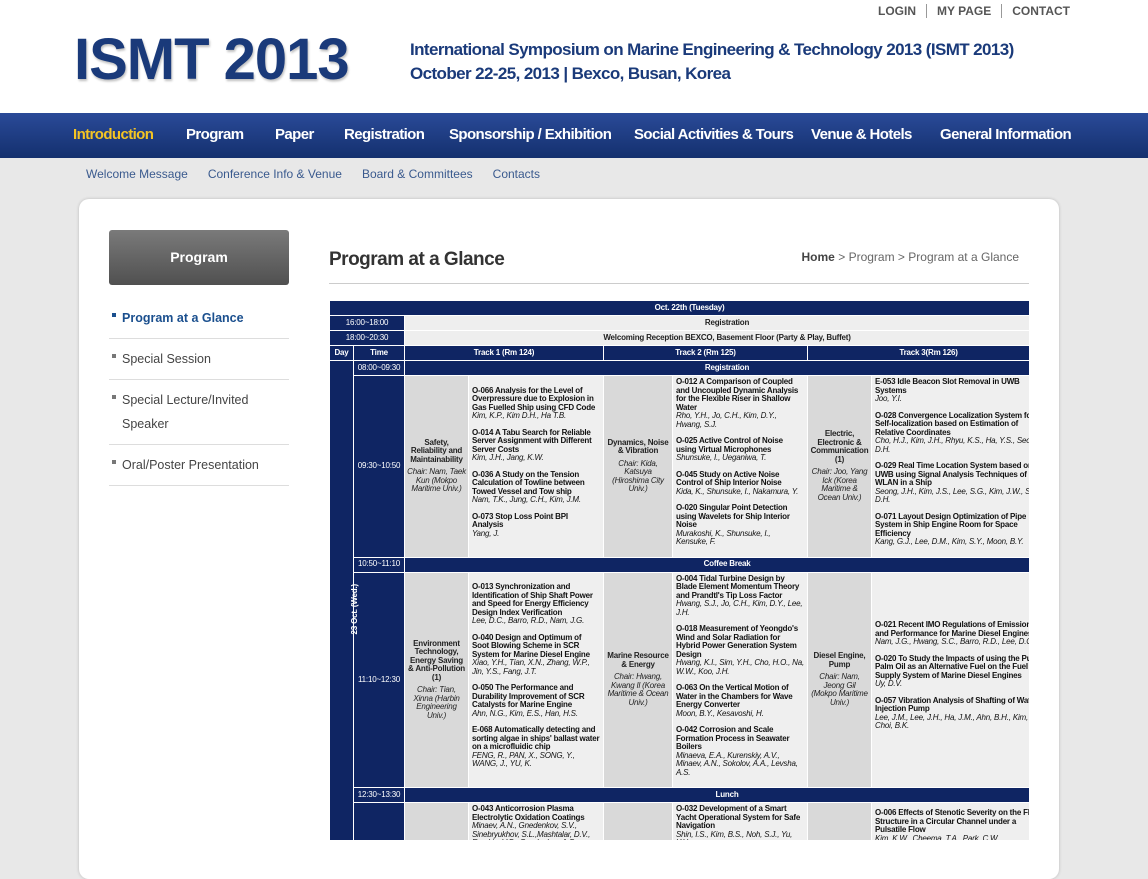 The image size is (1148, 879). Describe the element at coordinates (872, 257) in the screenshot. I see `breadcrumb-program: Program` at that location.